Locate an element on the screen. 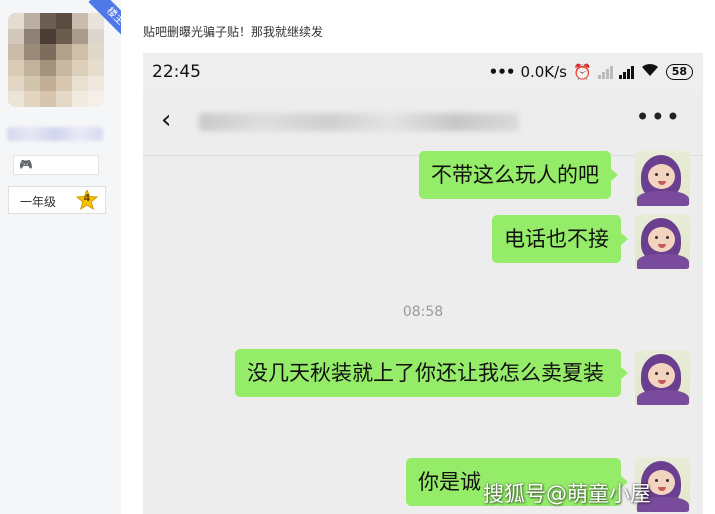 The image size is (715, 514). status-icons: ••• 0.0K/s ⏰ 58 is located at coordinates (591, 71).